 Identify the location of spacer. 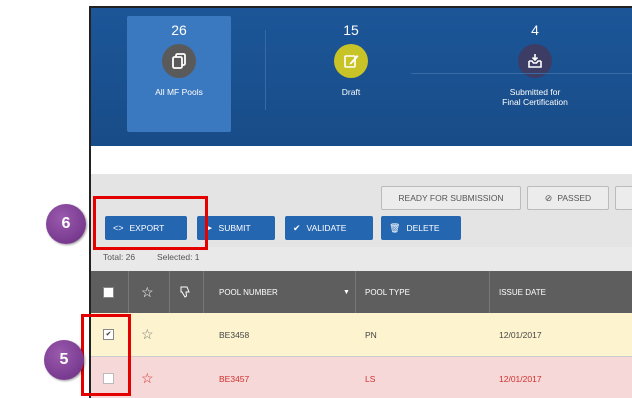
(361, 160).